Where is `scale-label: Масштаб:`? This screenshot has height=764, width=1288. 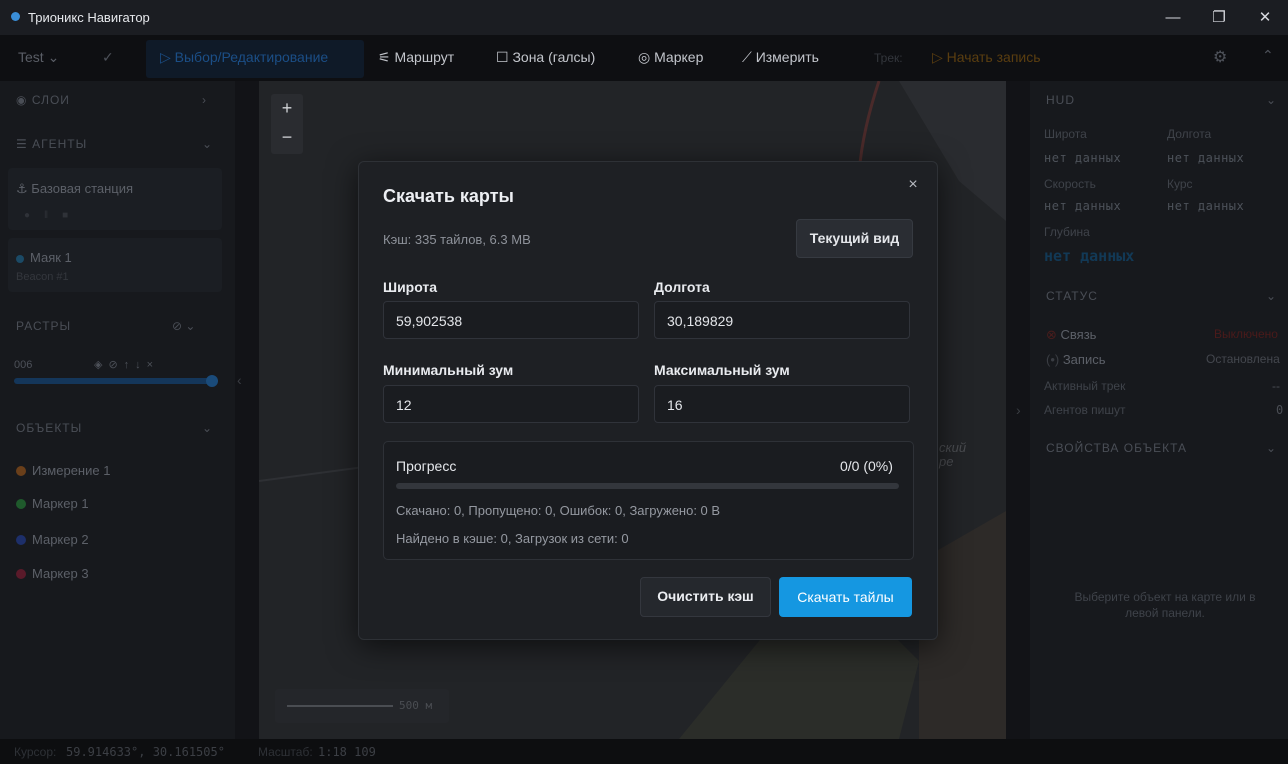 scale-label: Масштаб: is located at coordinates (285, 752).